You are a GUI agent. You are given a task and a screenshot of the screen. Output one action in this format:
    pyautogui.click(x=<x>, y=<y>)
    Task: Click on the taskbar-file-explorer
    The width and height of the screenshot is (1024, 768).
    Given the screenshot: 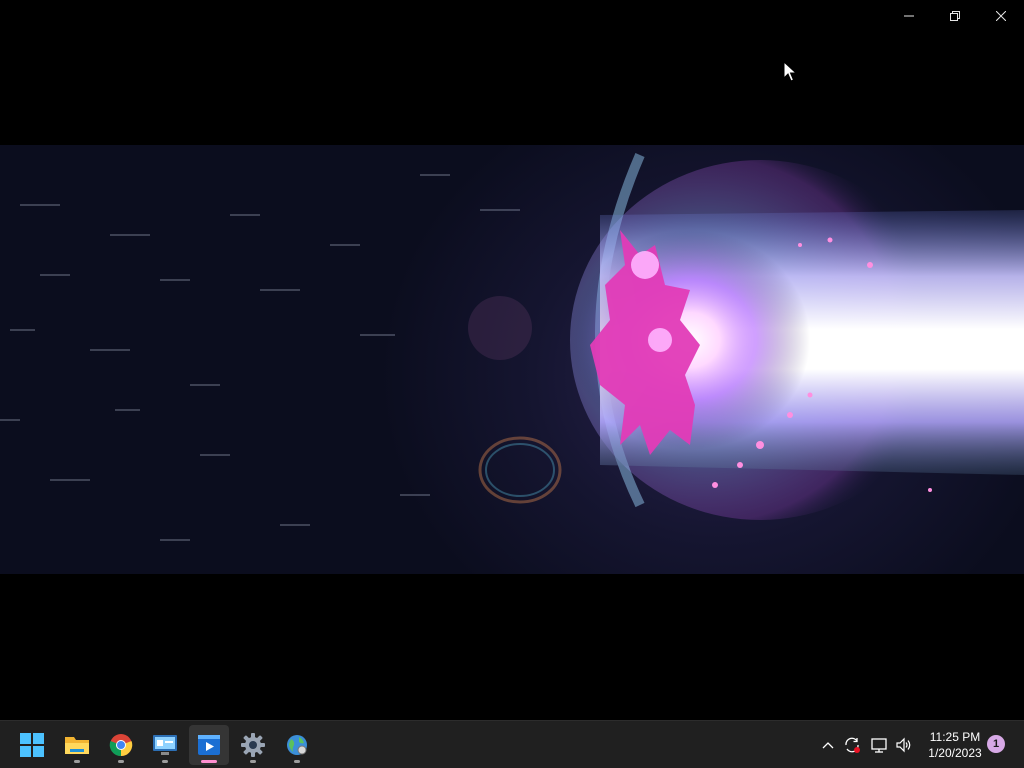 What is the action you would take?
    pyautogui.click(x=77, y=745)
    